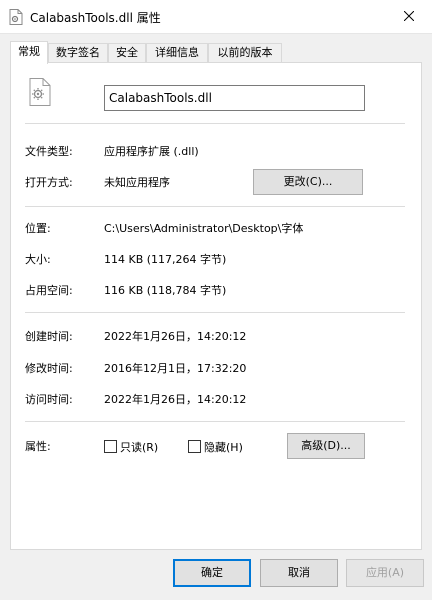 The height and width of the screenshot is (600, 432). What do you see at coordinates (175, 399) in the screenshot?
I see `accessed-value: 2022年1月26日，14:20:12` at bounding box center [175, 399].